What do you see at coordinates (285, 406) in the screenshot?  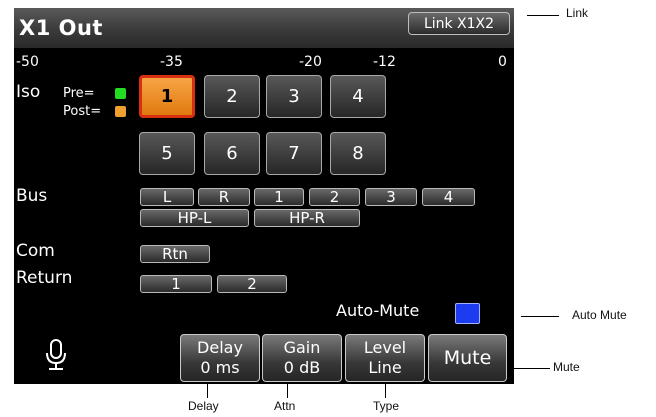 I see `callout-attn: Attn` at bounding box center [285, 406].